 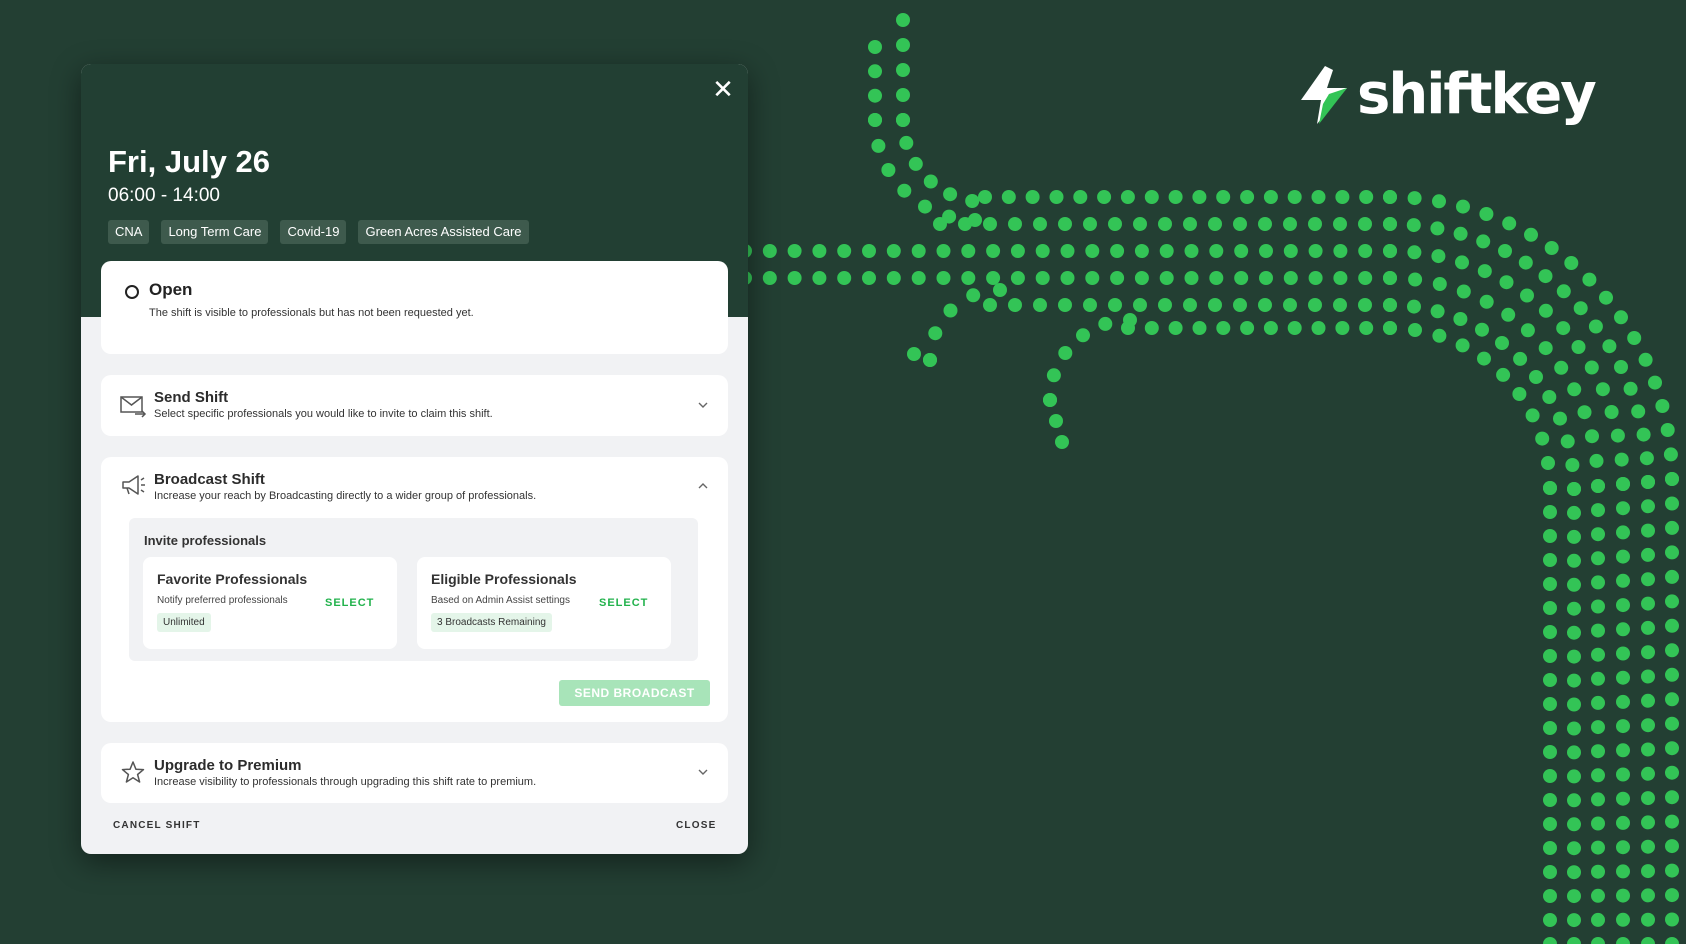 I want to click on status-title: Open, so click(x=171, y=289).